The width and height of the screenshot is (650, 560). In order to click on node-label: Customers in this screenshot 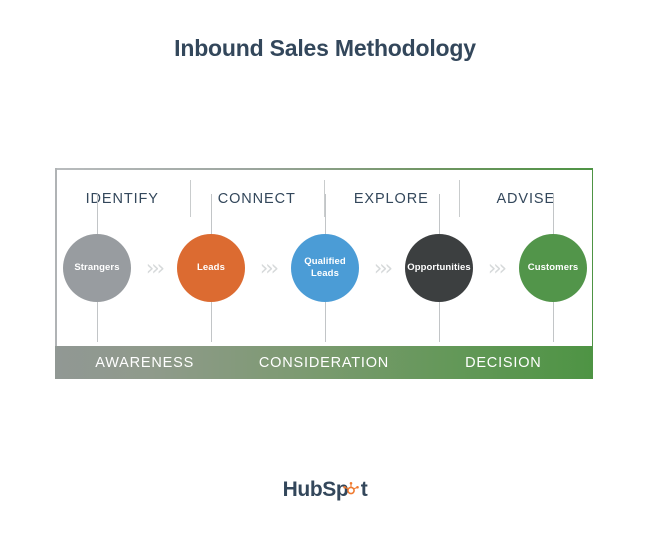, I will do `click(553, 267)`.